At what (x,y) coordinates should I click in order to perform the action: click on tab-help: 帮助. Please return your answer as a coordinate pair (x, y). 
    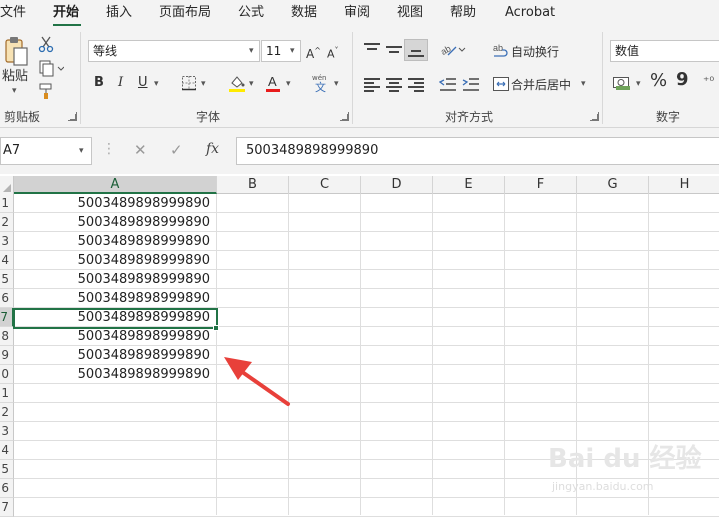
    Looking at the image, I should click on (463, 13).